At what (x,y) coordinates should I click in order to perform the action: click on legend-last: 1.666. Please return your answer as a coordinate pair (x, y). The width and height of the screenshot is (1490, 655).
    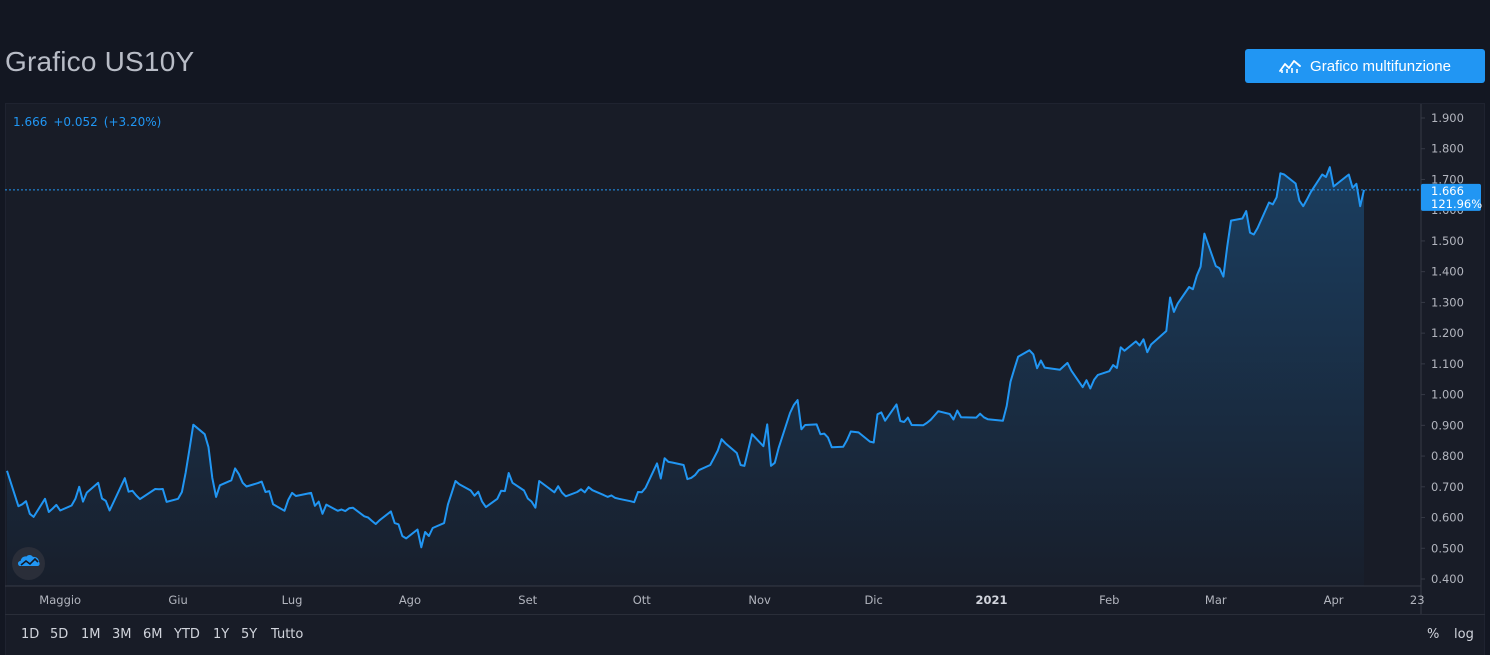
    Looking at the image, I should click on (30, 122).